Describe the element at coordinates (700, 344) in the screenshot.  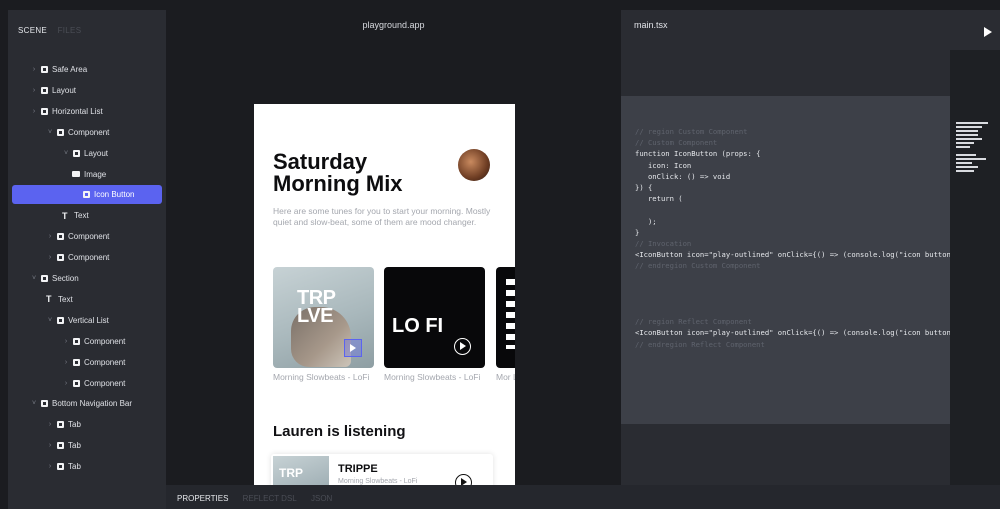
I see `code-line: // endregion Reflect Component` at that location.